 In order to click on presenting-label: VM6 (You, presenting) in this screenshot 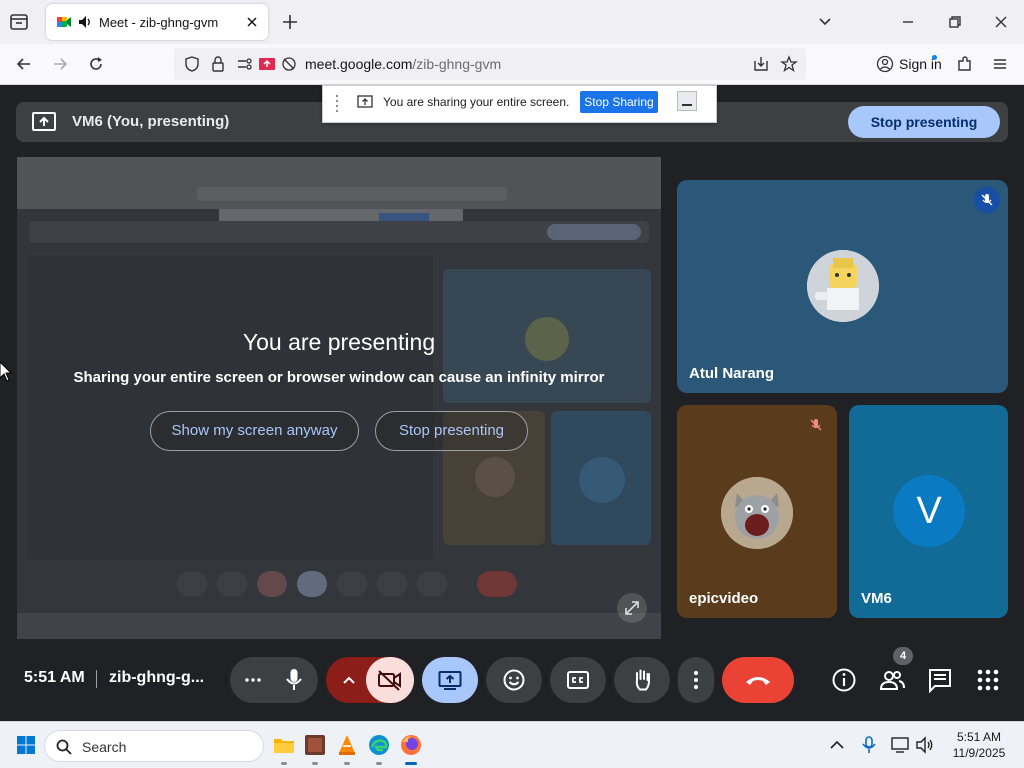, I will do `click(151, 121)`.